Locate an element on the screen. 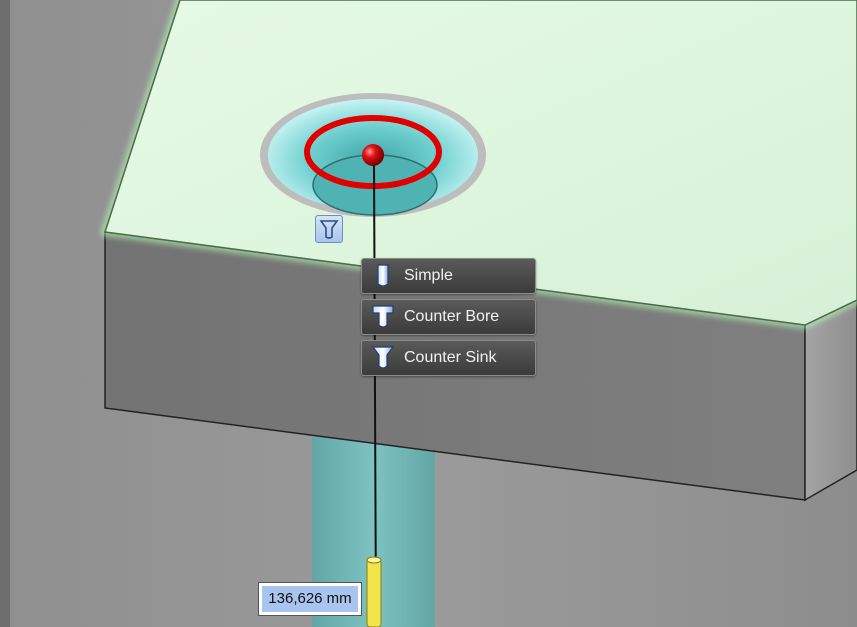 This screenshot has width=857, height=627. depth-handle is located at coordinates (374, 591).